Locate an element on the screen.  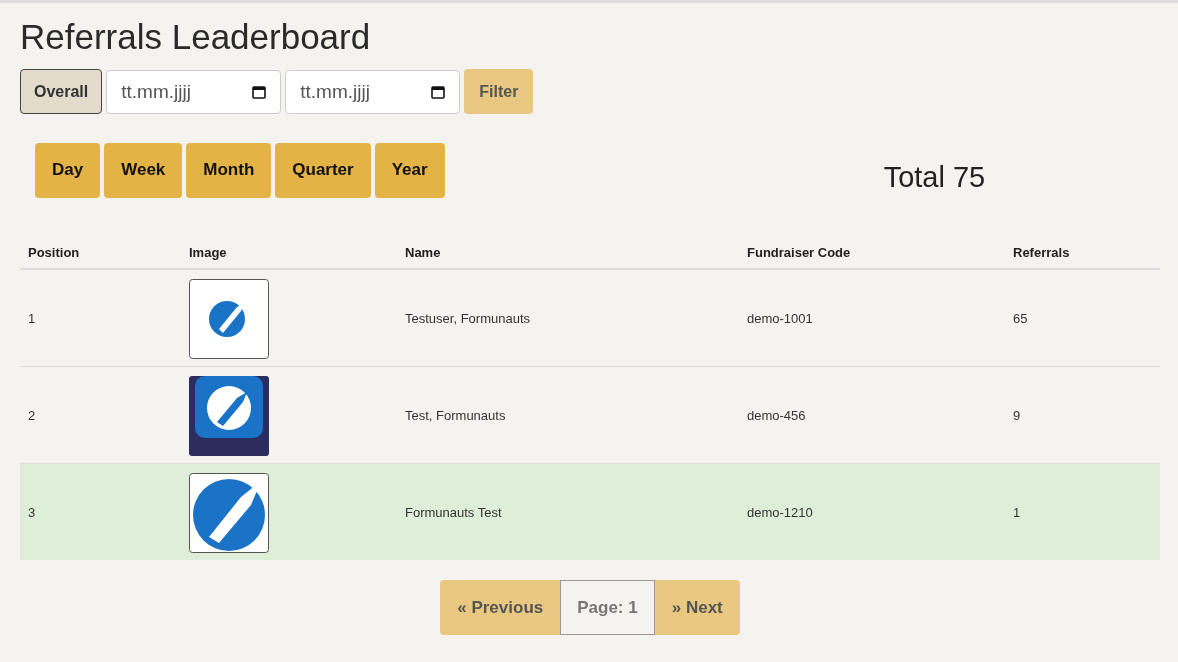
table-cell: demo-456 is located at coordinates (776, 415).